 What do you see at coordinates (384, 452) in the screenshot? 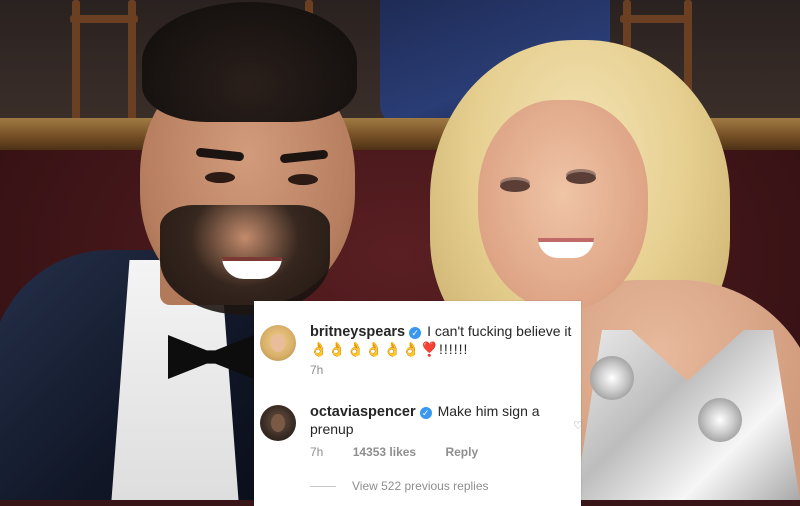
I see `likes-count: 14353 likes` at bounding box center [384, 452].